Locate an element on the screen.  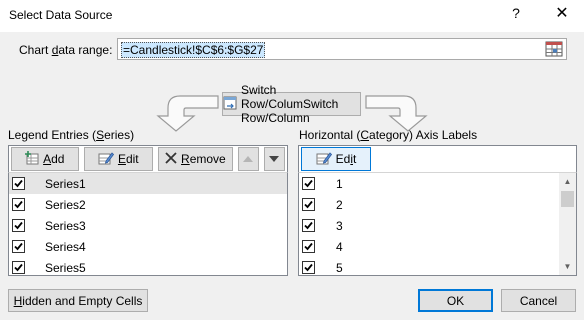
ok-button: OK is located at coordinates (455, 300).